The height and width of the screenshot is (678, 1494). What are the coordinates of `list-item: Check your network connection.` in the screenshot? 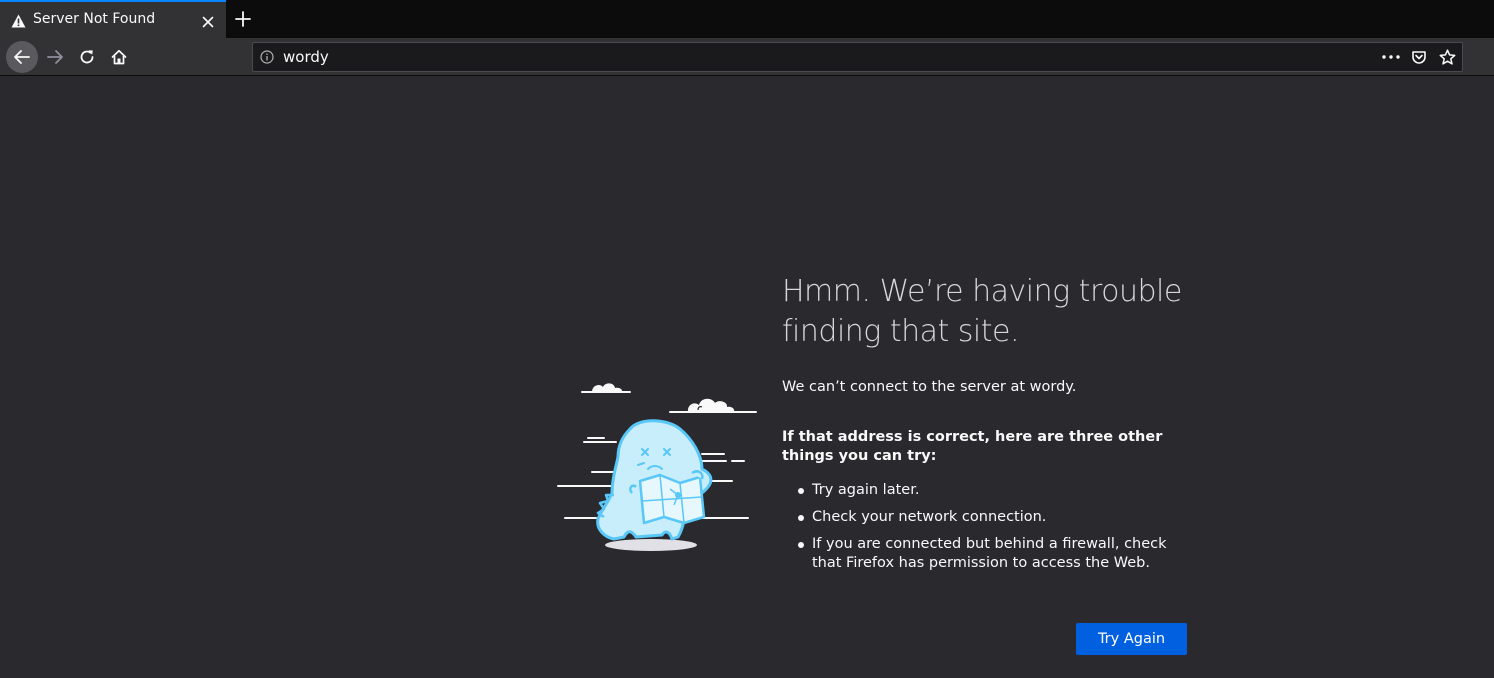 It's located at (987, 517).